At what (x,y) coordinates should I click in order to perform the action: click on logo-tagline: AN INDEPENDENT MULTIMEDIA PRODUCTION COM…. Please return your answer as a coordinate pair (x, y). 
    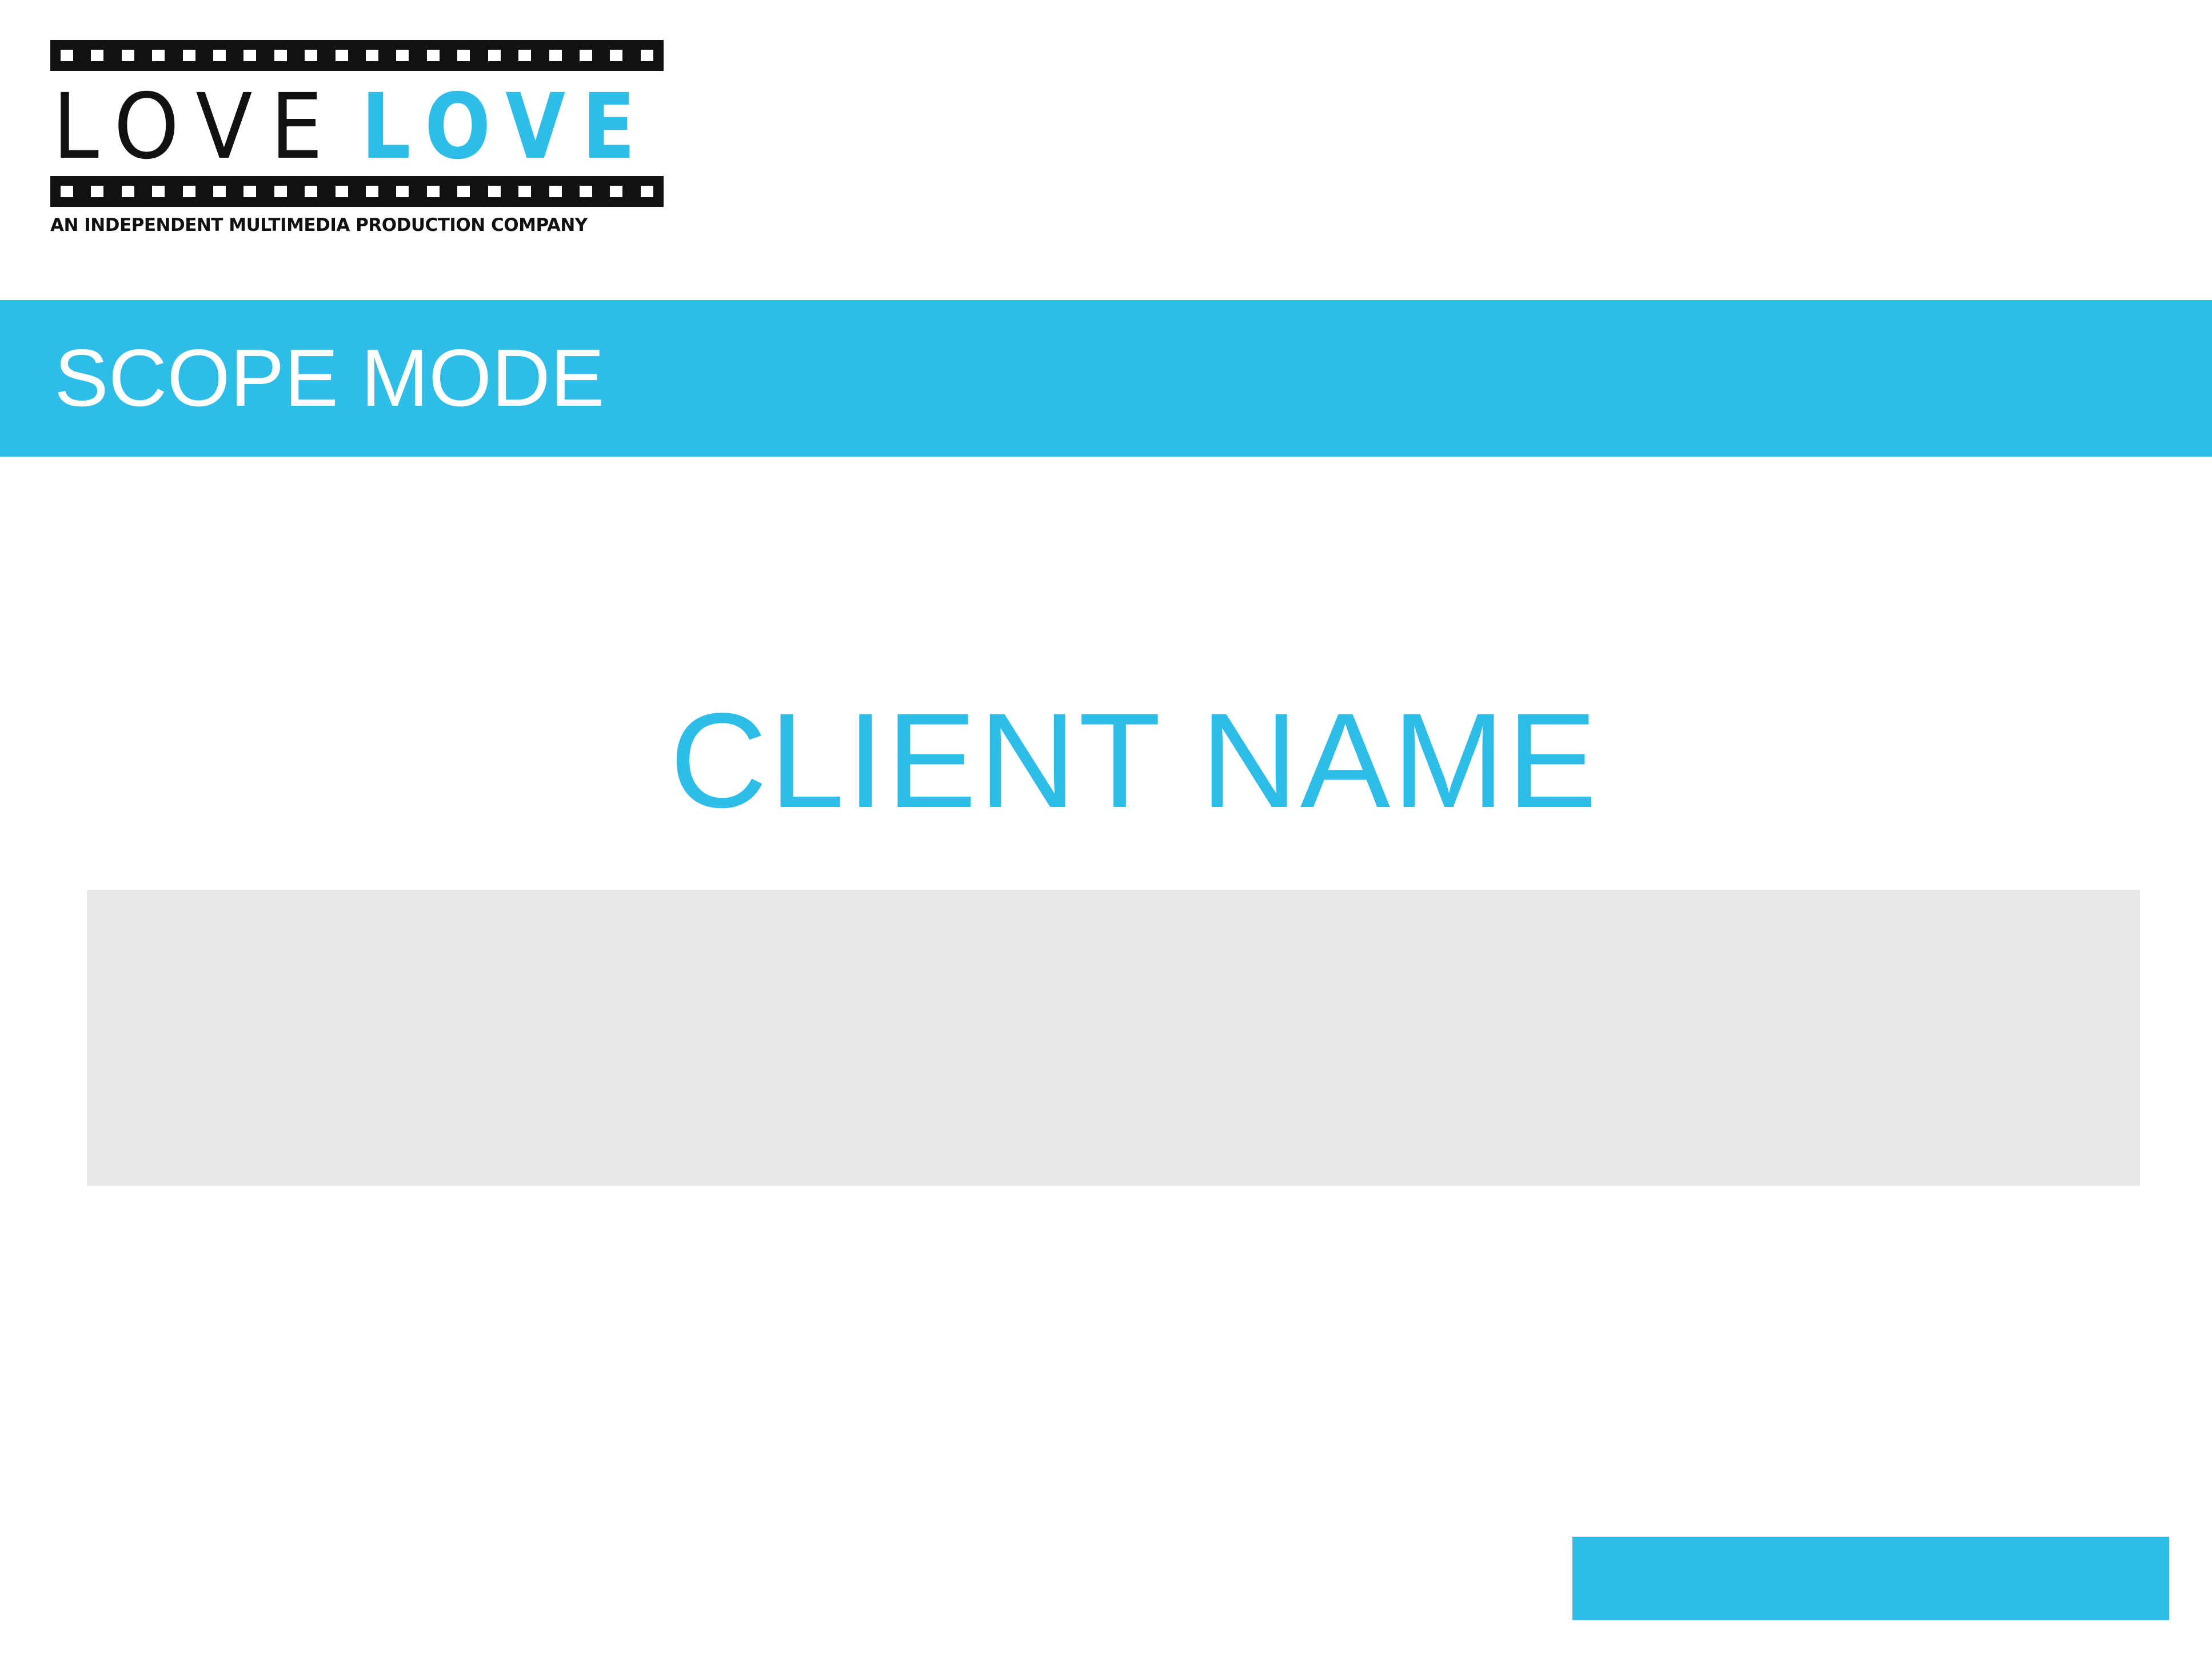
    Looking at the image, I should click on (319, 225).